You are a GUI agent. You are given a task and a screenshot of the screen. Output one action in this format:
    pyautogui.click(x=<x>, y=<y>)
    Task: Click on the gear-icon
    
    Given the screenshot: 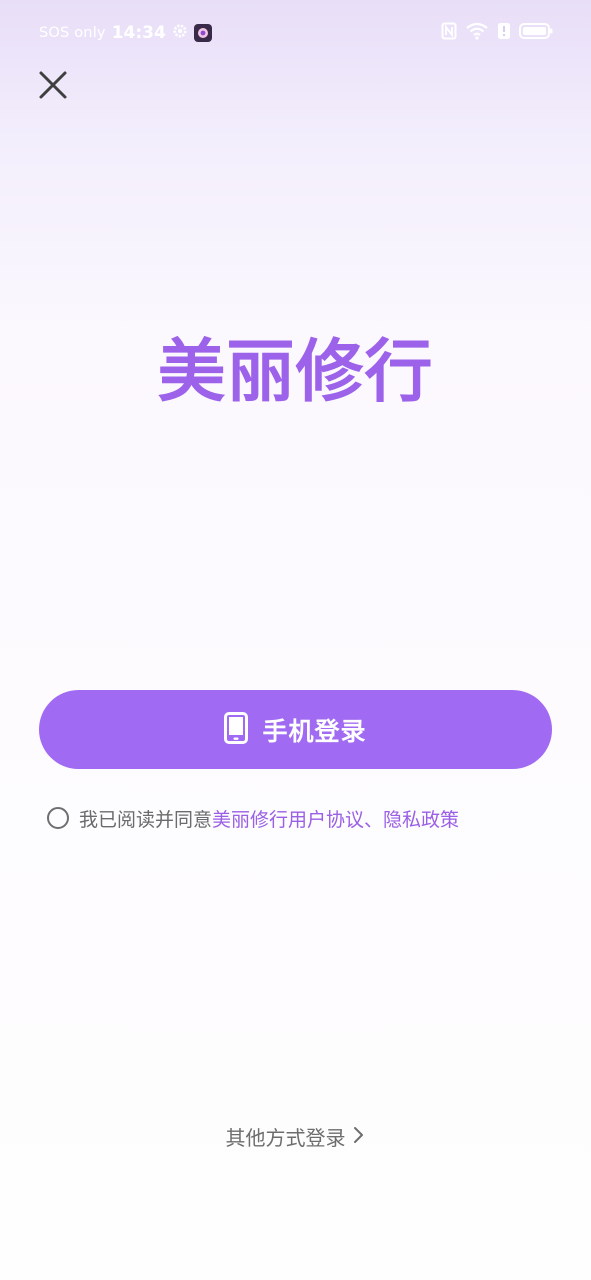 What is the action you would take?
    pyautogui.click(x=180, y=33)
    